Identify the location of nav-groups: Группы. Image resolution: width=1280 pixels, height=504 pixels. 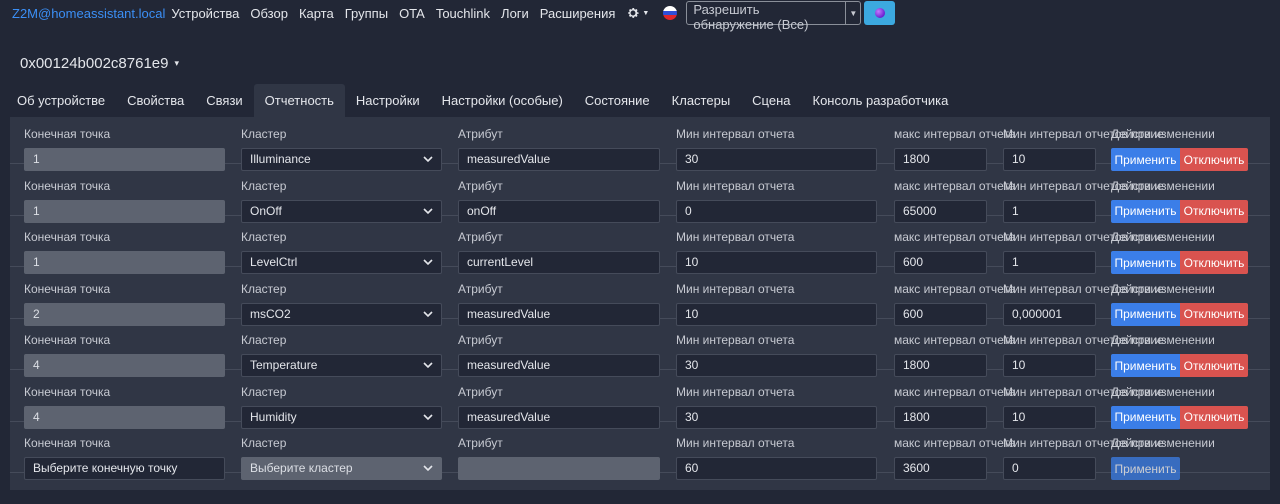
(366, 13).